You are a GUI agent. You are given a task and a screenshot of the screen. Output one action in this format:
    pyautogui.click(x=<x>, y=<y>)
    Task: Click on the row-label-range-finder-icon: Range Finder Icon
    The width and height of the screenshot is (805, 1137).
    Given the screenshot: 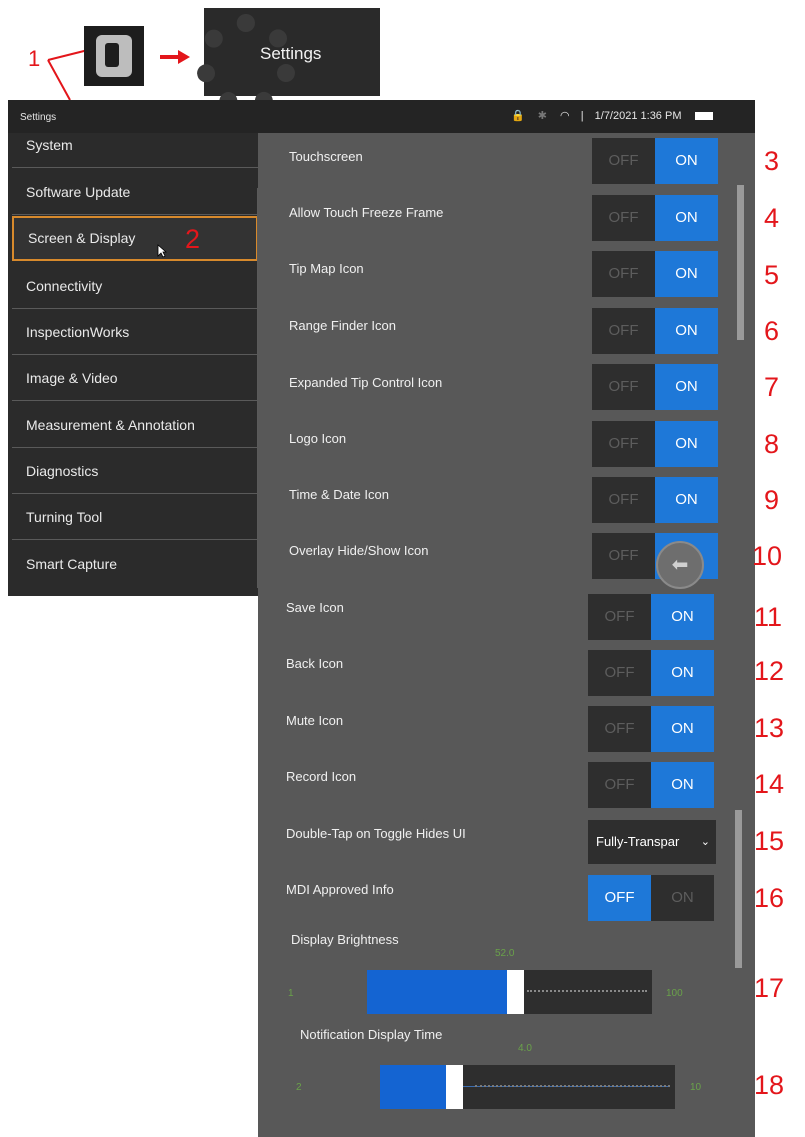 What is the action you would take?
    pyautogui.click(x=342, y=325)
    